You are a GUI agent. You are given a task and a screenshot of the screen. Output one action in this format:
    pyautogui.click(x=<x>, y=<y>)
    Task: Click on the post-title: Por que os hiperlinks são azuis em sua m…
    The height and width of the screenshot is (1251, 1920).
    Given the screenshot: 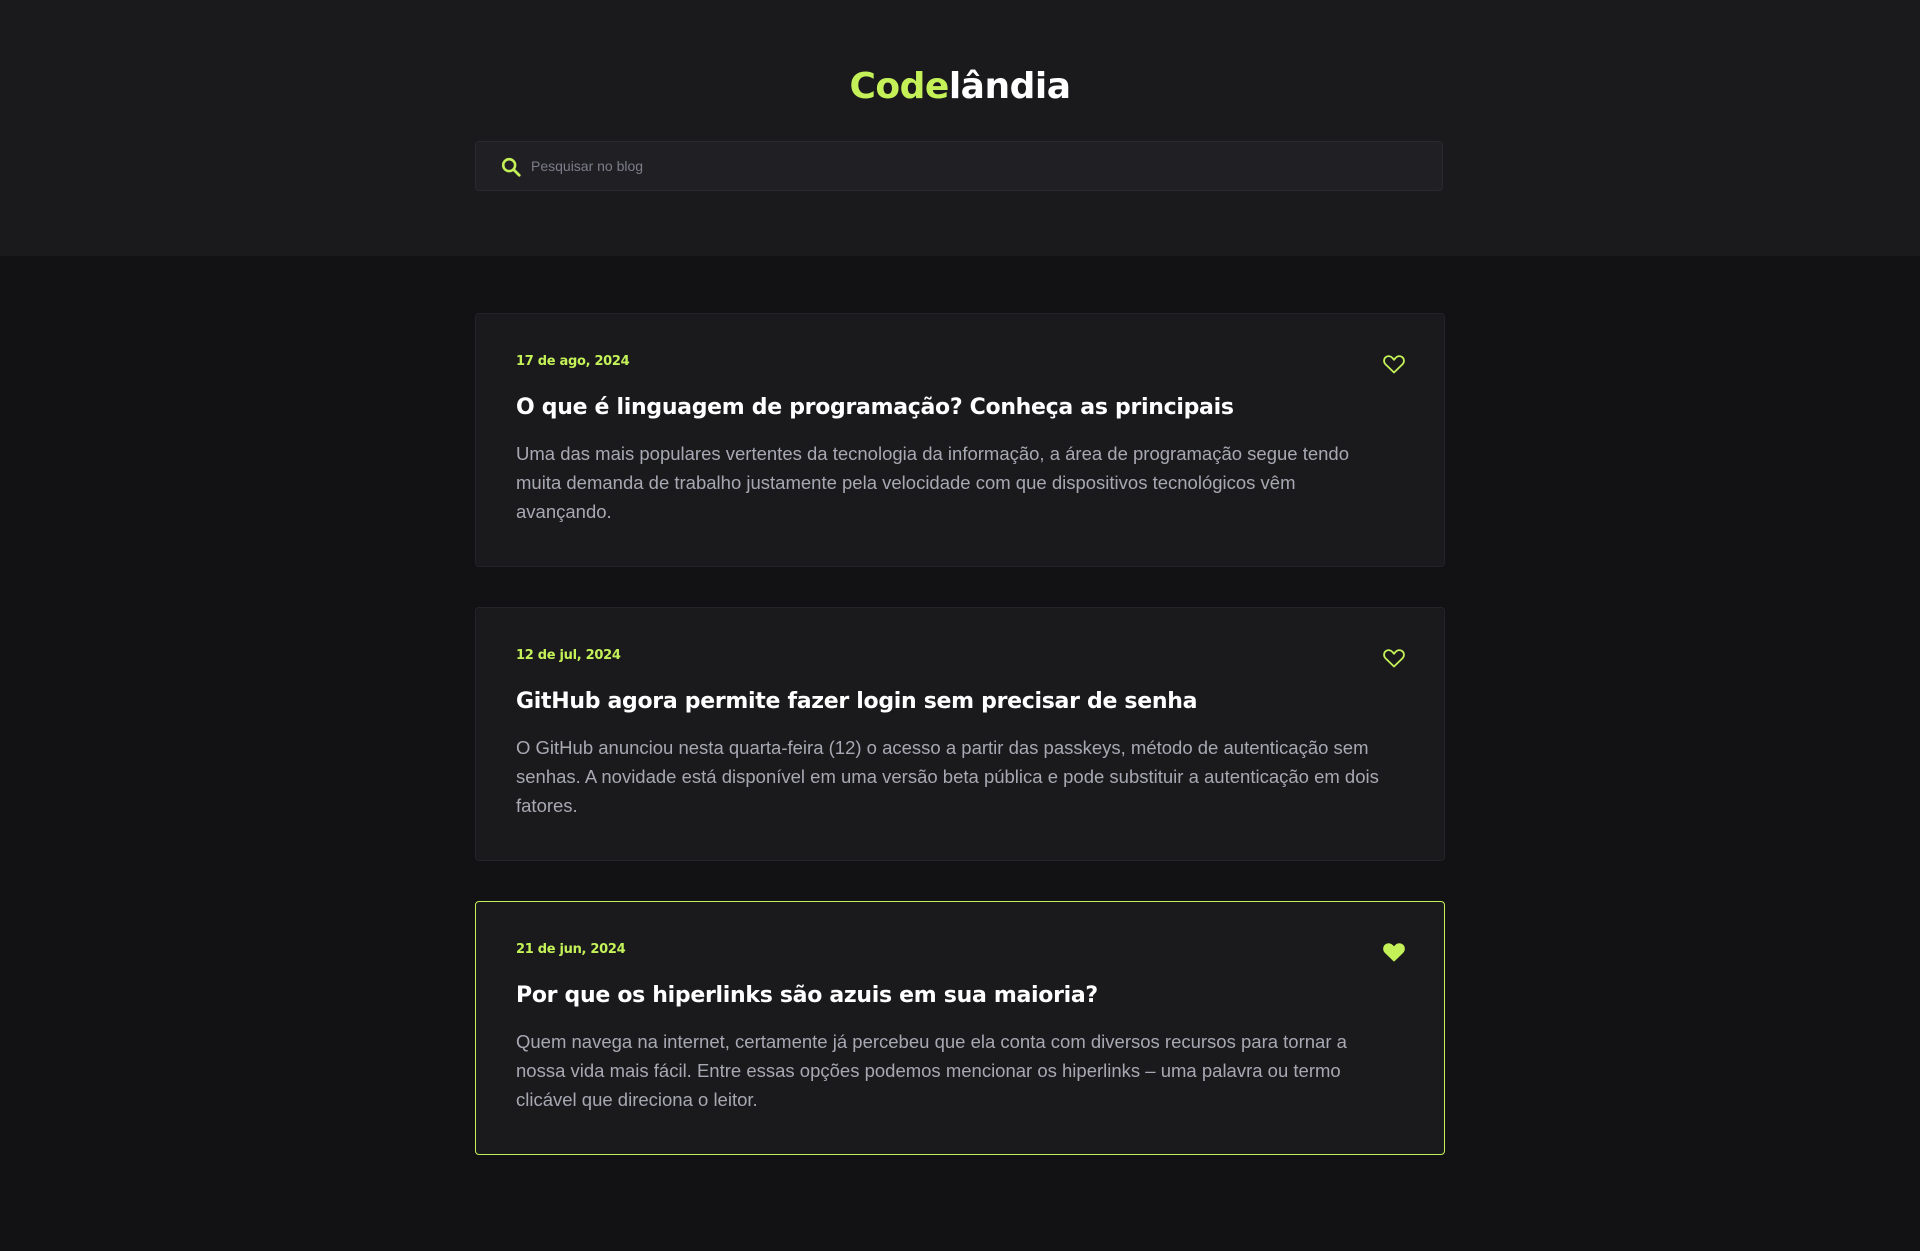 What is the action you would take?
    pyautogui.click(x=807, y=995)
    